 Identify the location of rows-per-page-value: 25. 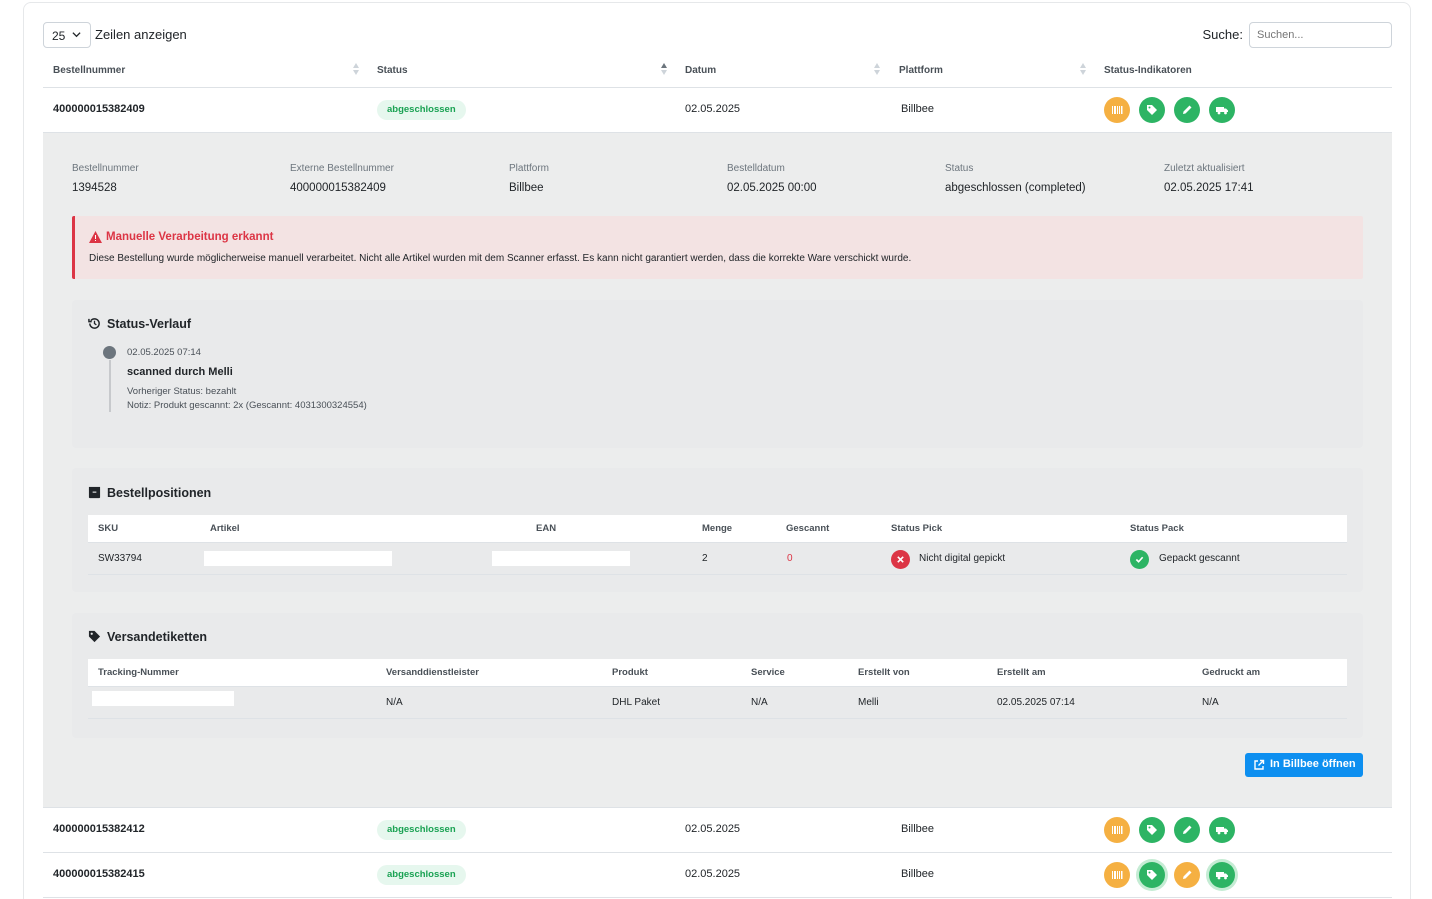
(59, 36).